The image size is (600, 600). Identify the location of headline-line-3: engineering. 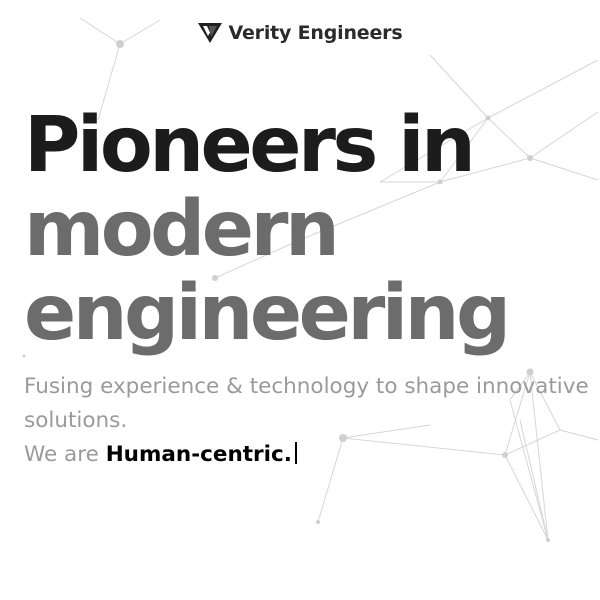
(267, 313).